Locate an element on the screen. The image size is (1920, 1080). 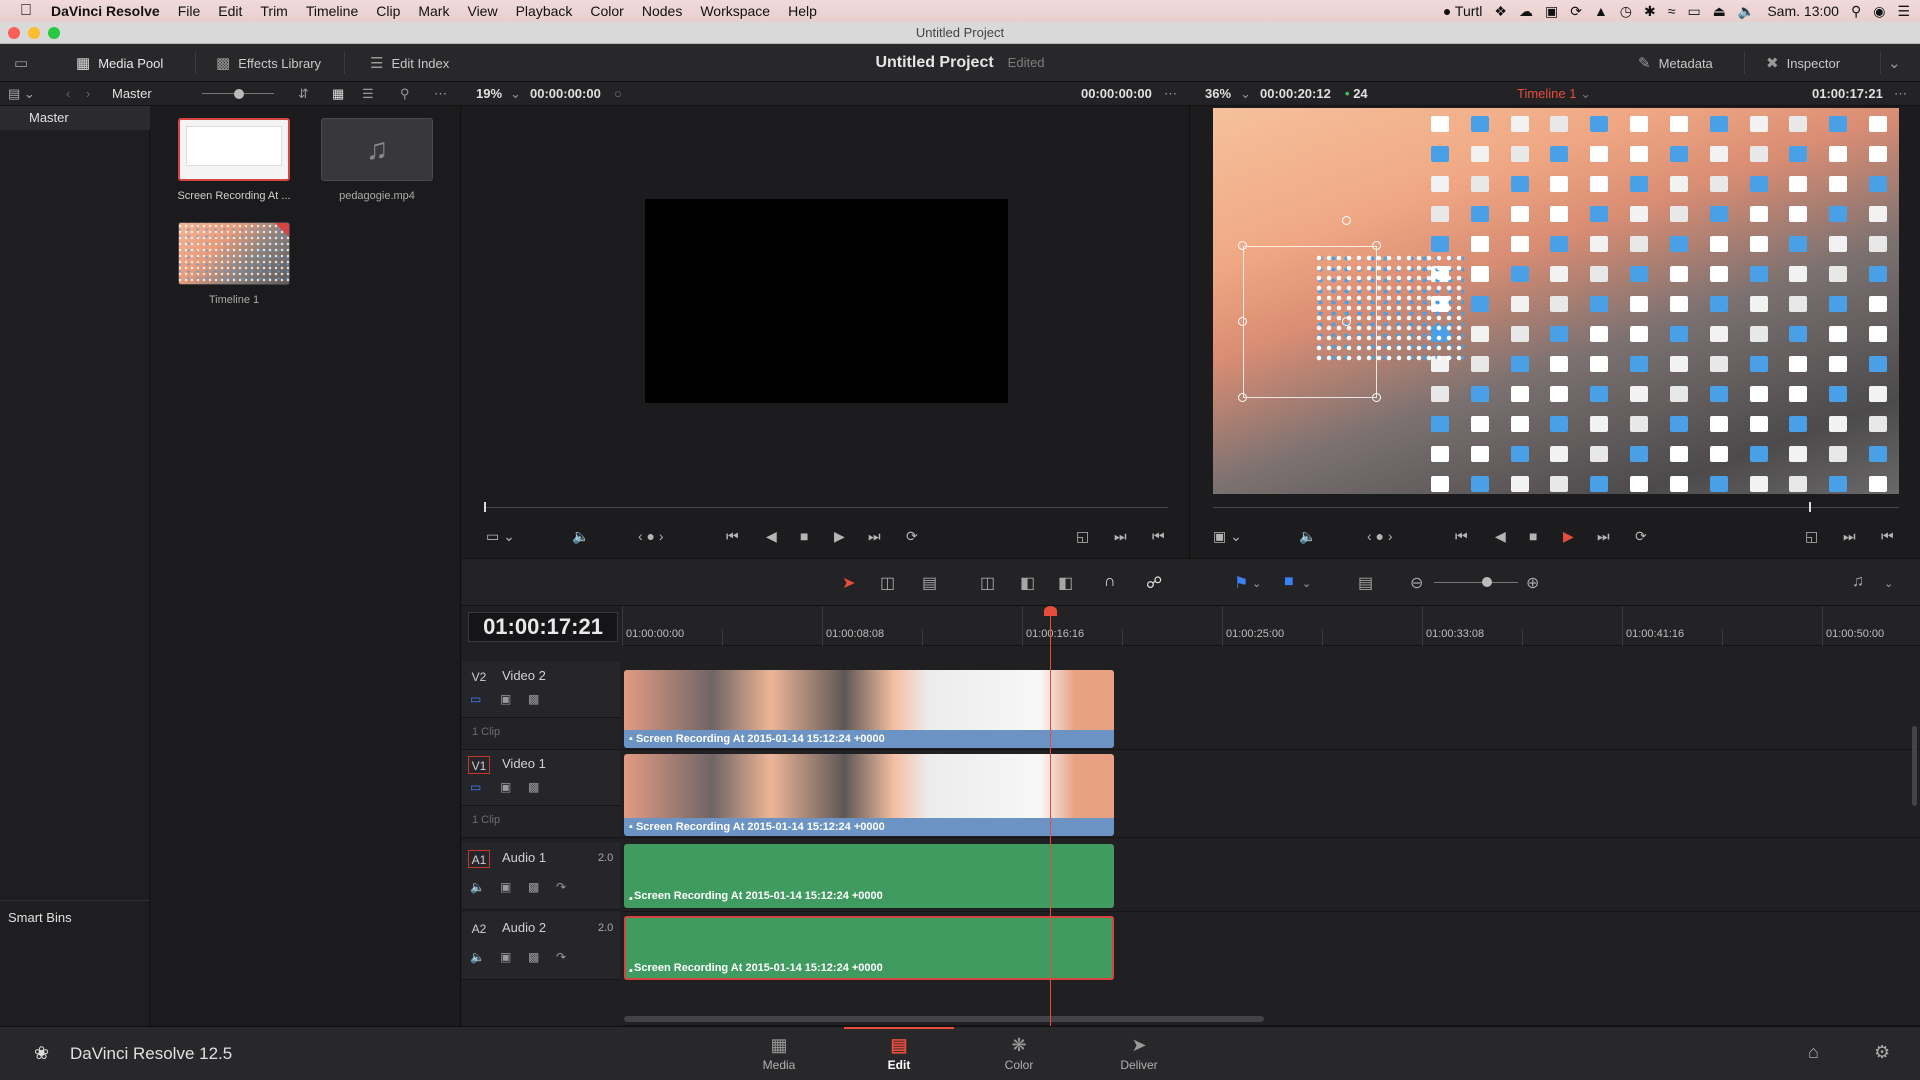
track-speaker-icon: 🔈 is located at coordinates (477, 887).